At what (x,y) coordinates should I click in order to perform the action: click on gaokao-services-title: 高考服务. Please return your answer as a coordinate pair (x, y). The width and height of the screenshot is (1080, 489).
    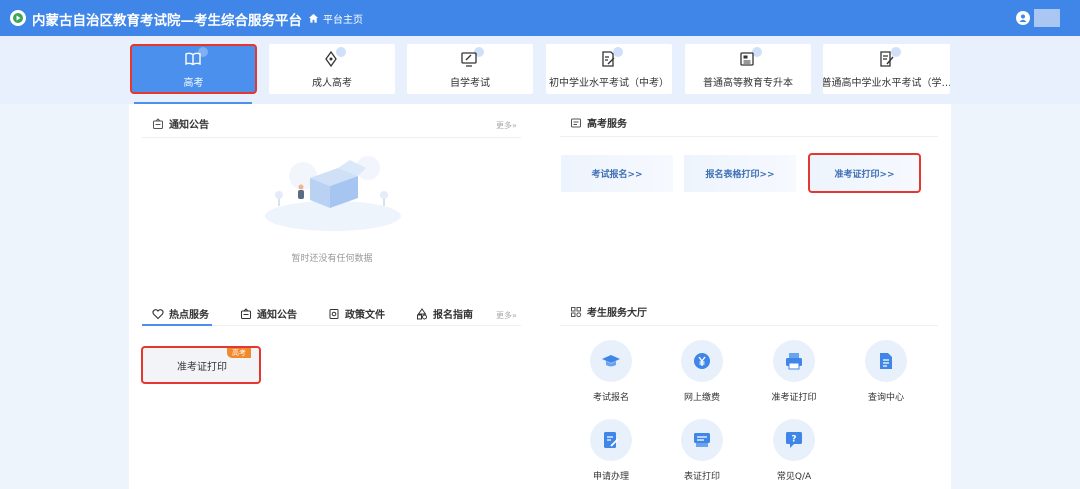
    Looking at the image, I should click on (598, 122).